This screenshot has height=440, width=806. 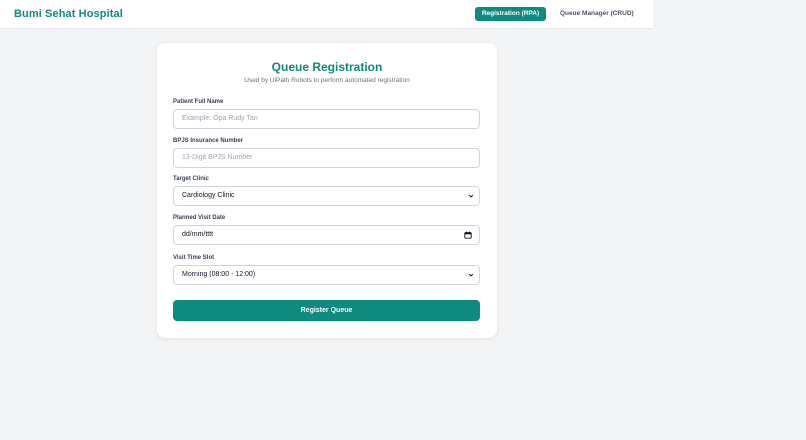 What do you see at coordinates (326, 310) in the screenshot?
I see `register-queue-button: Register Queue` at bounding box center [326, 310].